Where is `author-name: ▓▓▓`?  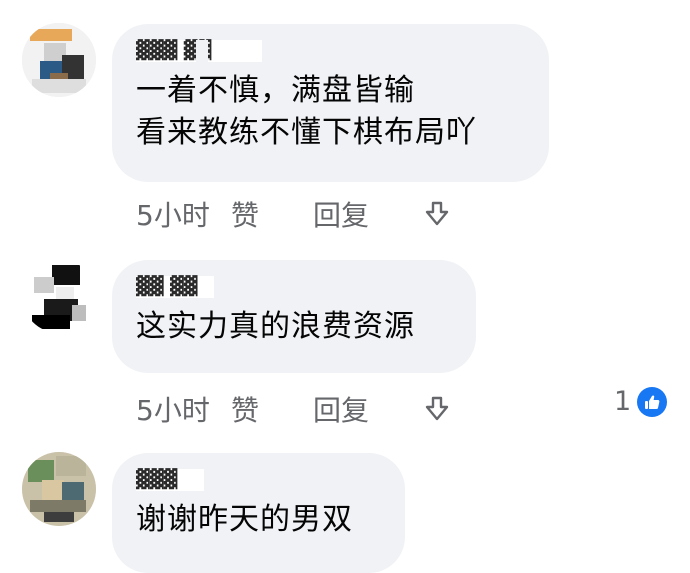 author-name: ▓▓▓ is located at coordinates (157, 479).